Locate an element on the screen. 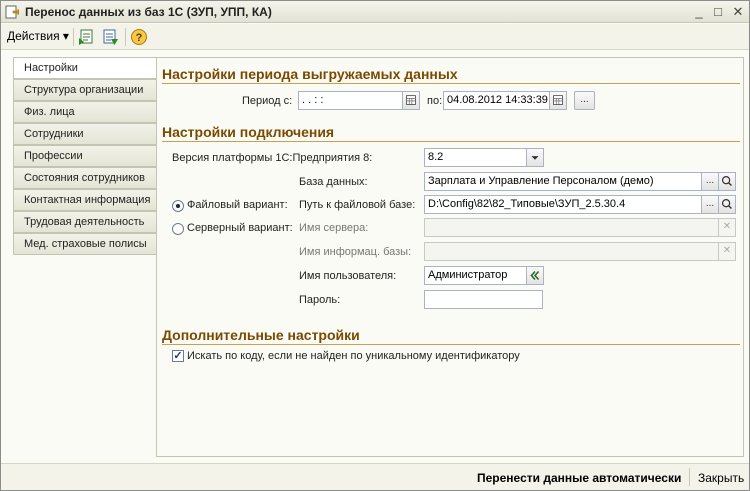 The width and height of the screenshot is (750, 491). period-section-title: Настройки периода выгружаемых данных is located at coordinates (310, 74).